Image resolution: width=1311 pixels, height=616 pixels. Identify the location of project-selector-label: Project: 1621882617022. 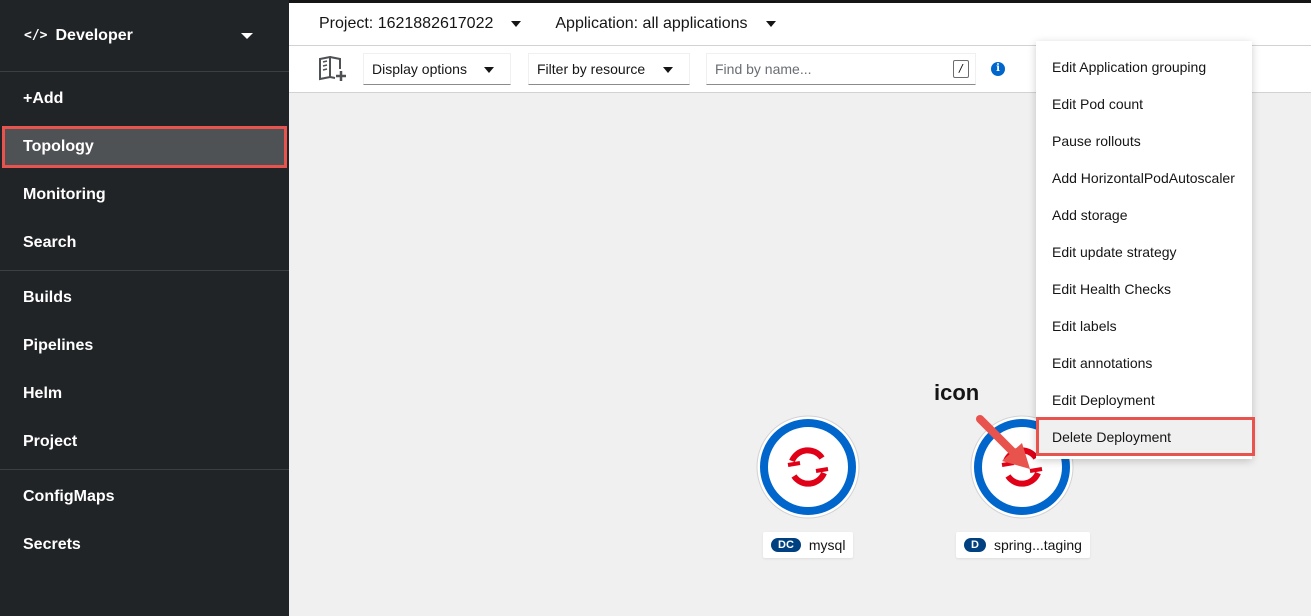
(406, 23).